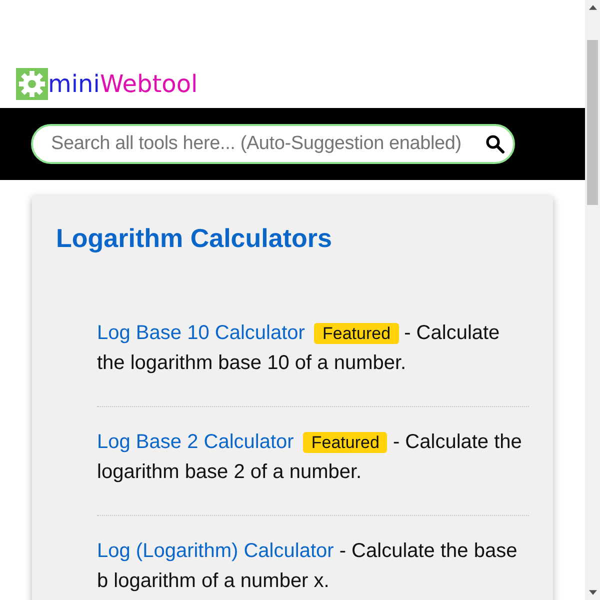  What do you see at coordinates (307, 566) in the screenshot?
I see `tool-description: Log (Logarithm) Calculator - Calculate the base b logarithm of a number x.` at bounding box center [307, 566].